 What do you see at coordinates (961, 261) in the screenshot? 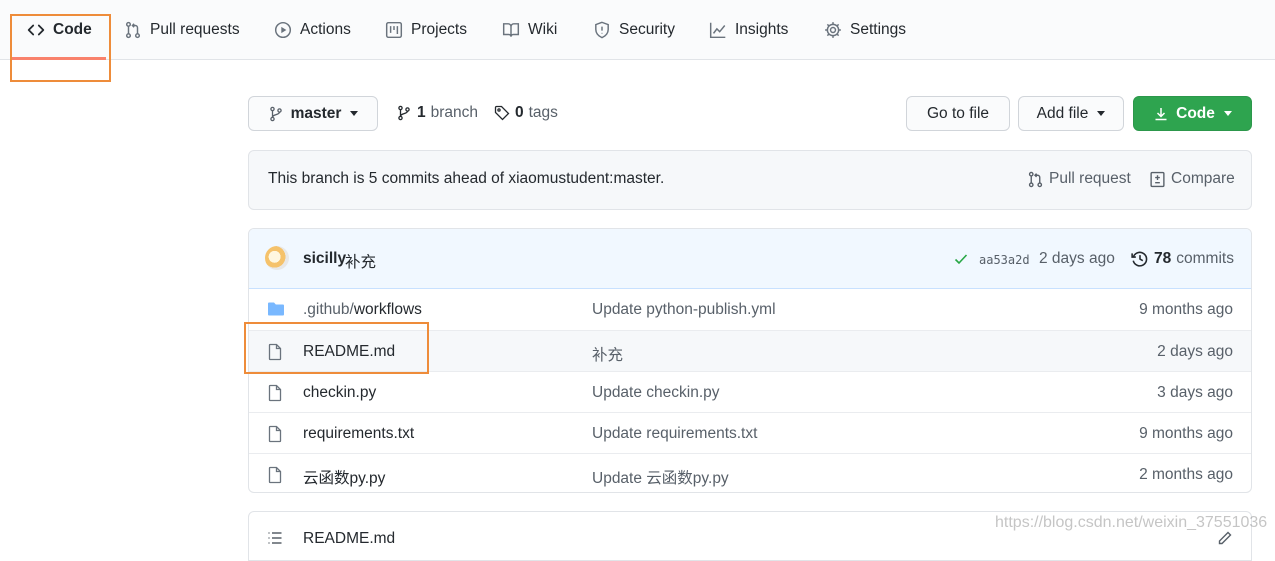
I see `check-icon` at bounding box center [961, 261].